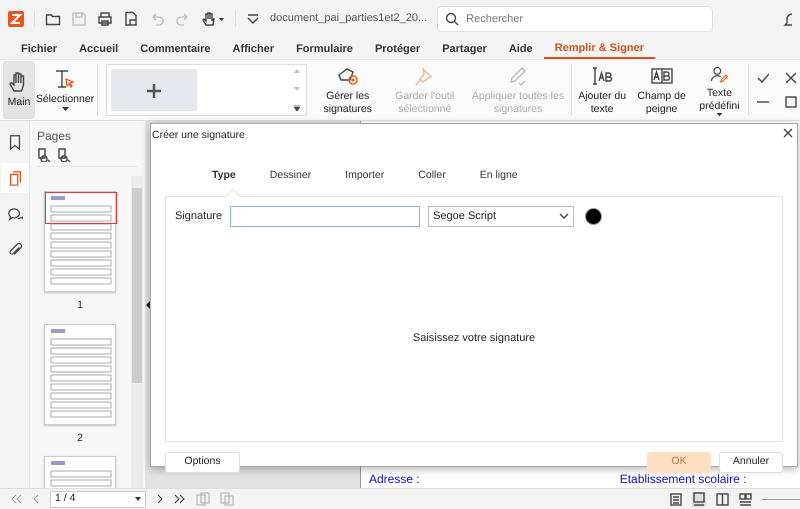  I want to click on search-icon, so click(452, 19).